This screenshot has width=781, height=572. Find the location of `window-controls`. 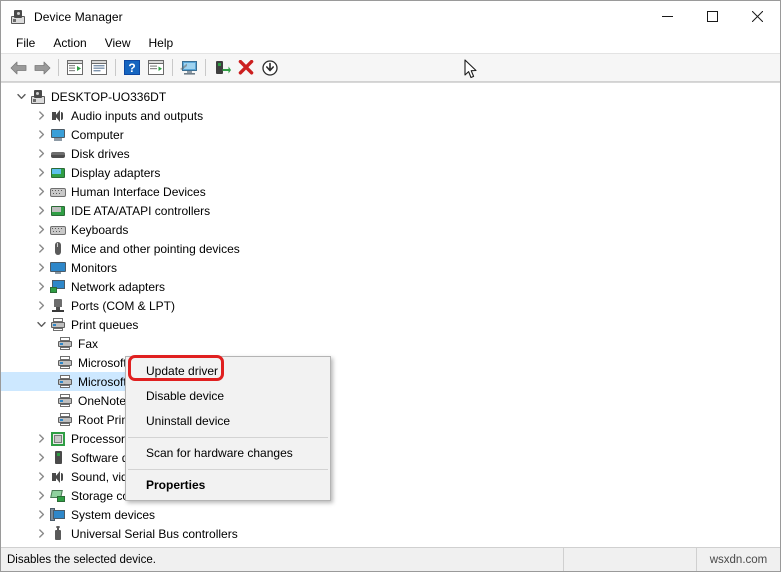

window-controls is located at coordinates (712, 16).